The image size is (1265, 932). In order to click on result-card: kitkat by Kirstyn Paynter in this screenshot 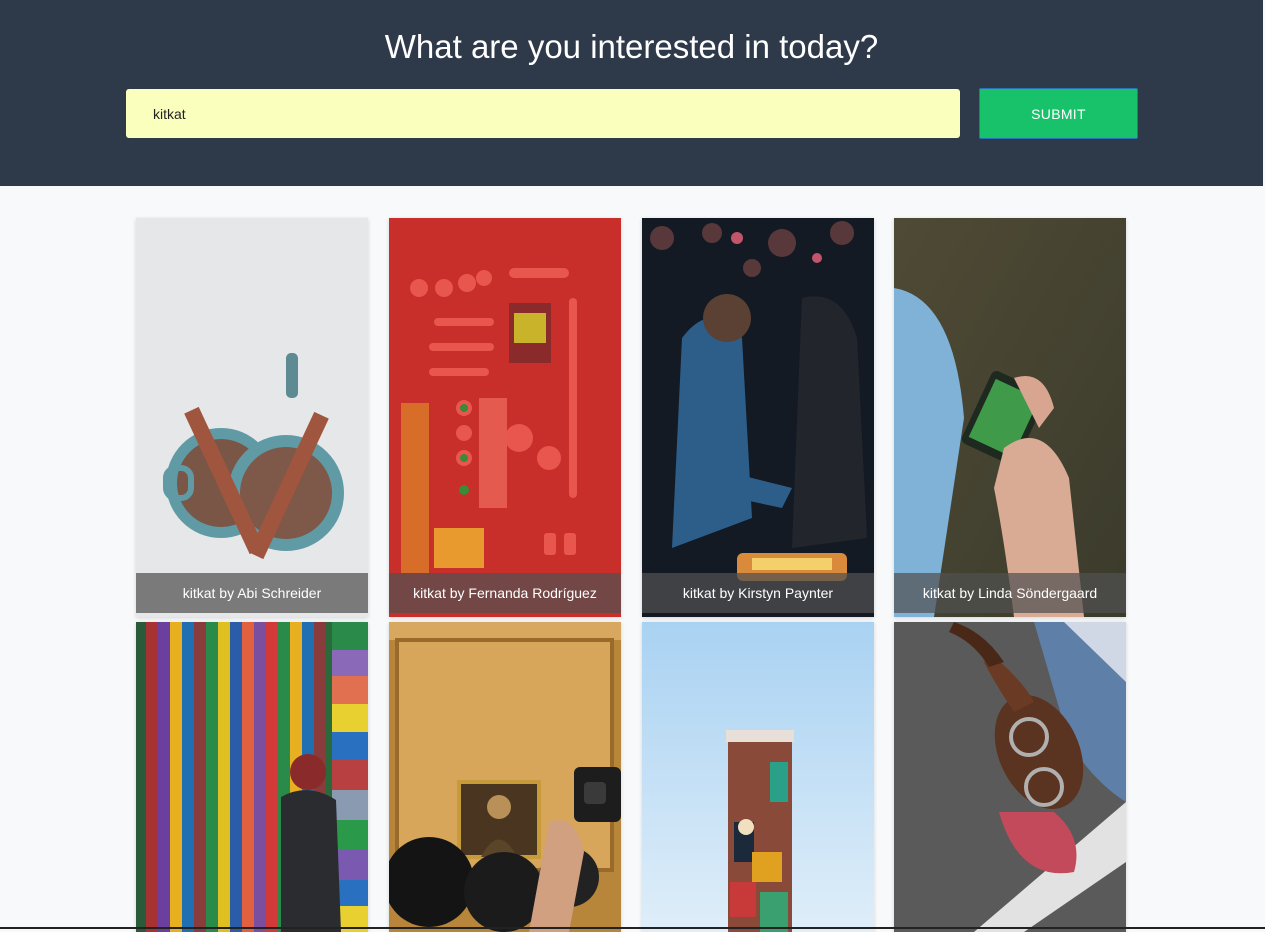, I will do `click(758, 417)`.